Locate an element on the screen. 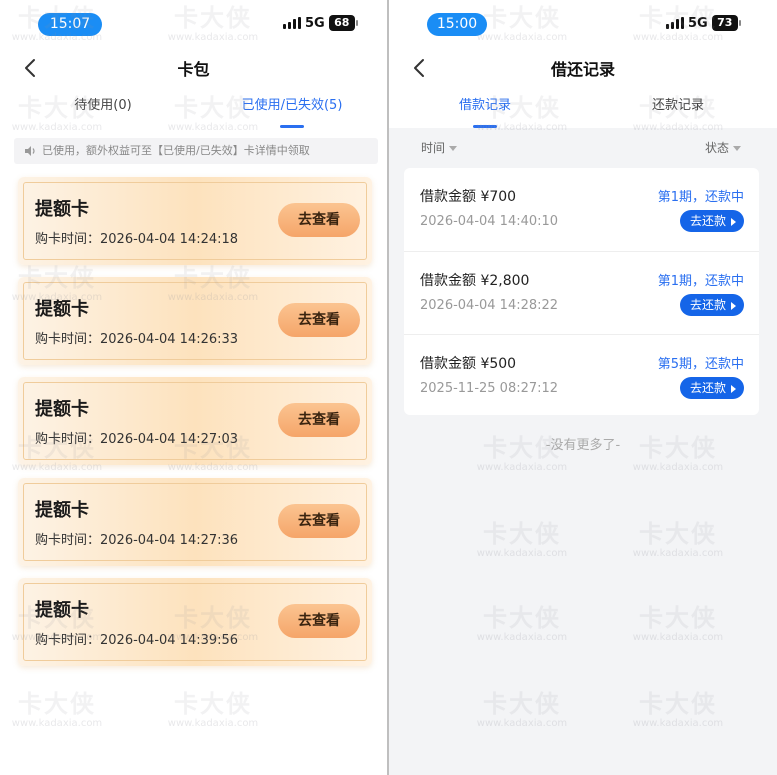 The image size is (777, 775). time-filter-label: 时间 is located at coordinates (433, 148).